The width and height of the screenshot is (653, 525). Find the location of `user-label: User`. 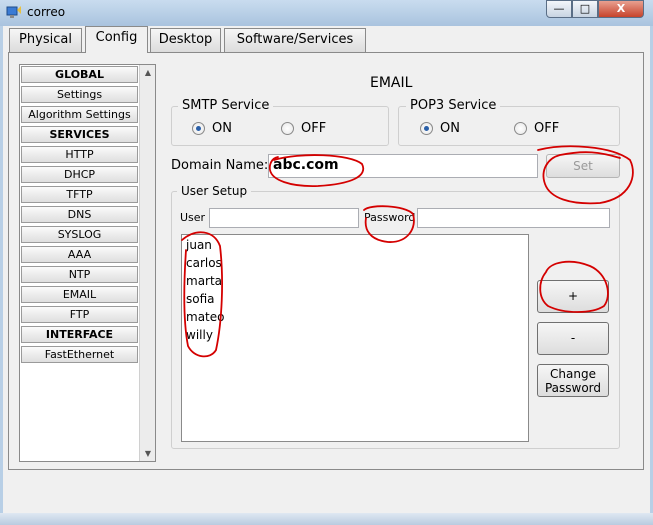

user-label: User is located at coordinates (193, 217).